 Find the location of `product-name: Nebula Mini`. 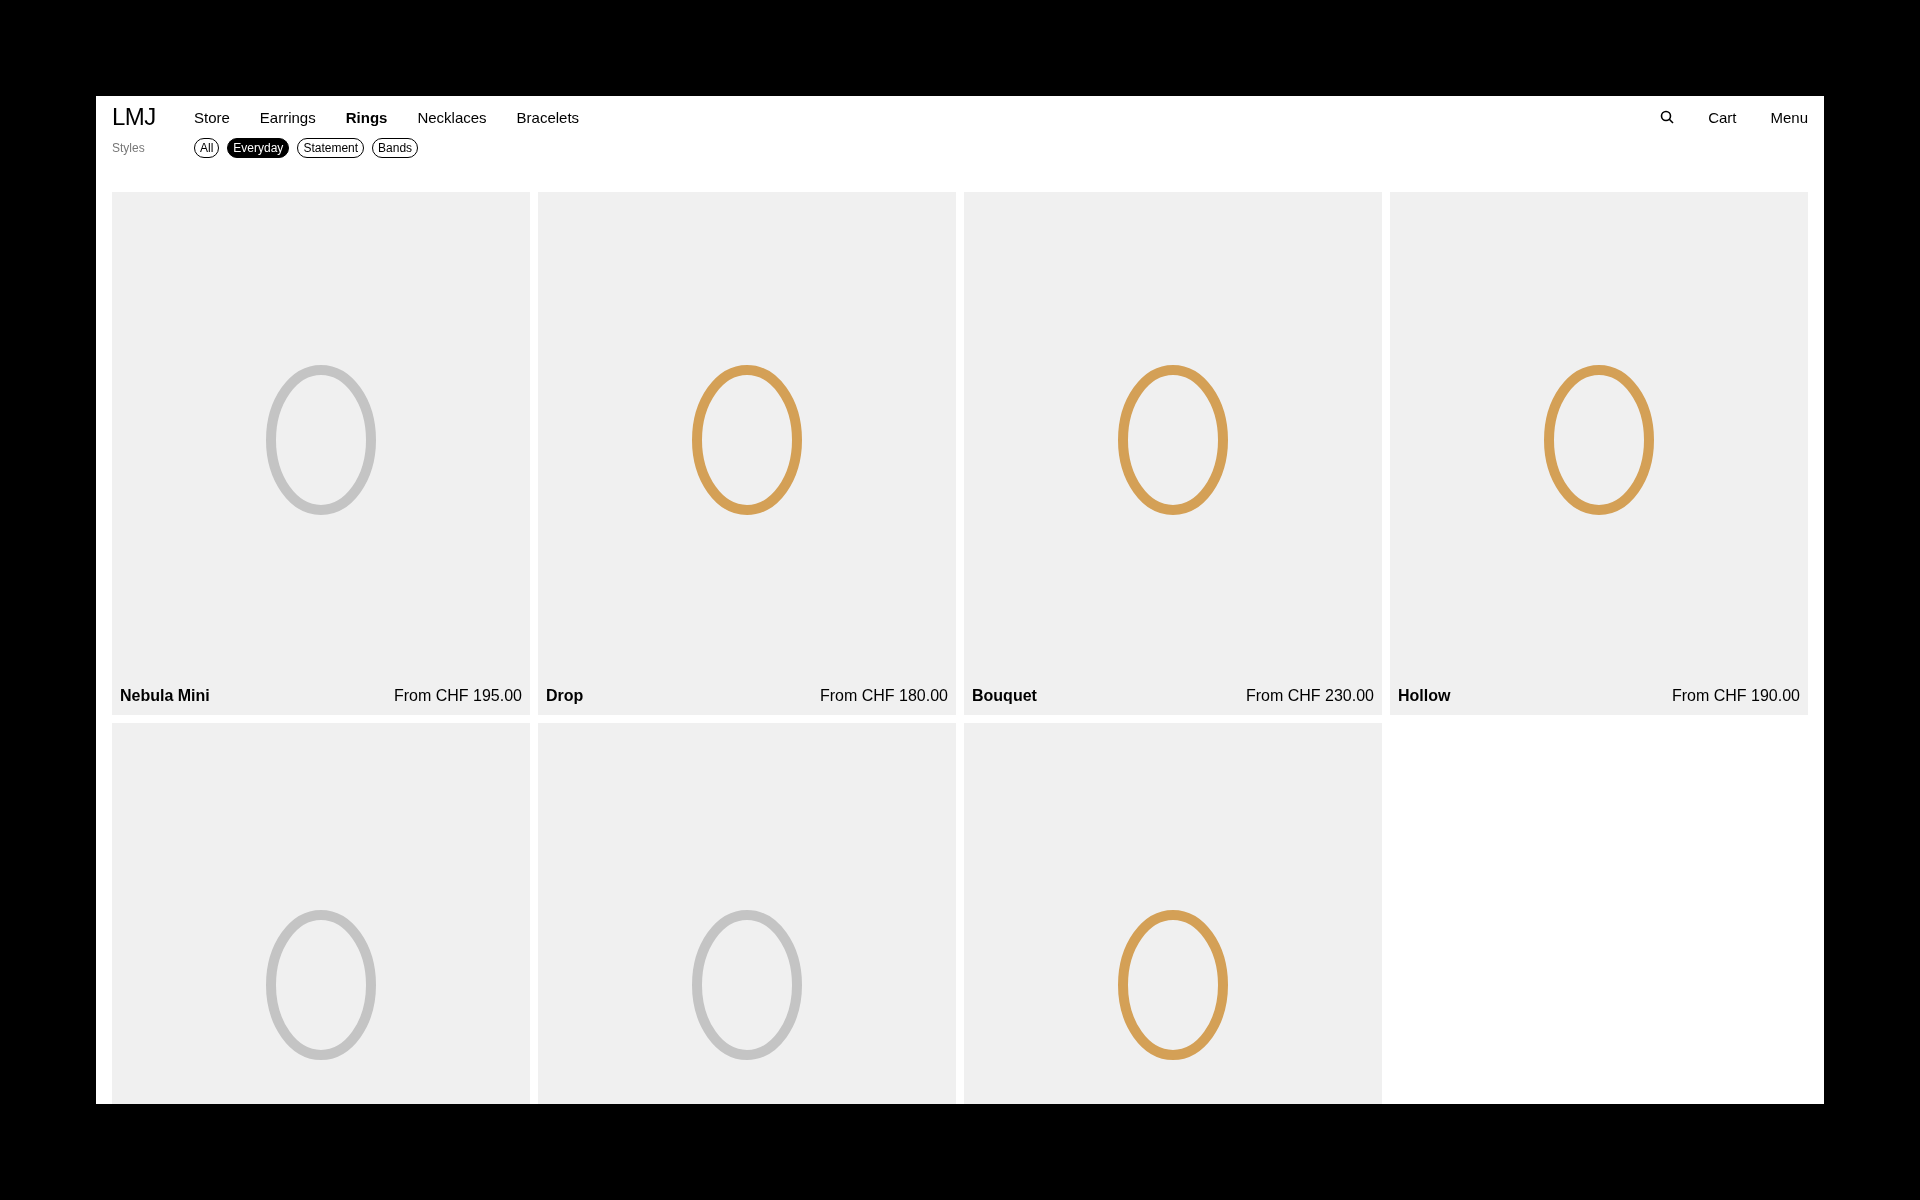

product-name: Nebula Mini is located at coordinates (165, 696).